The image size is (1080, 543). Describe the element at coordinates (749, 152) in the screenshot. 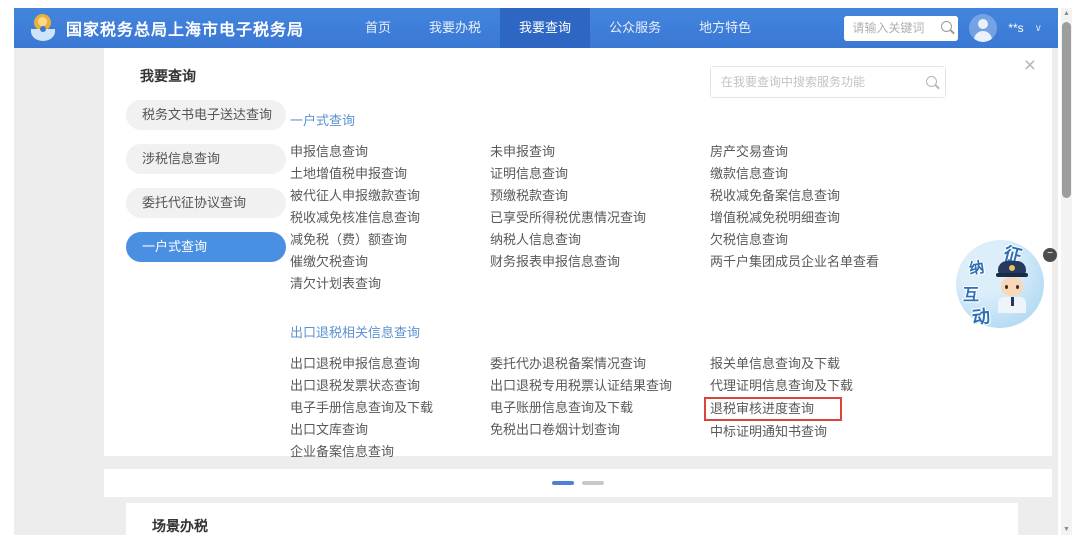

I see `menu-link: 房产交易查询` at that location.